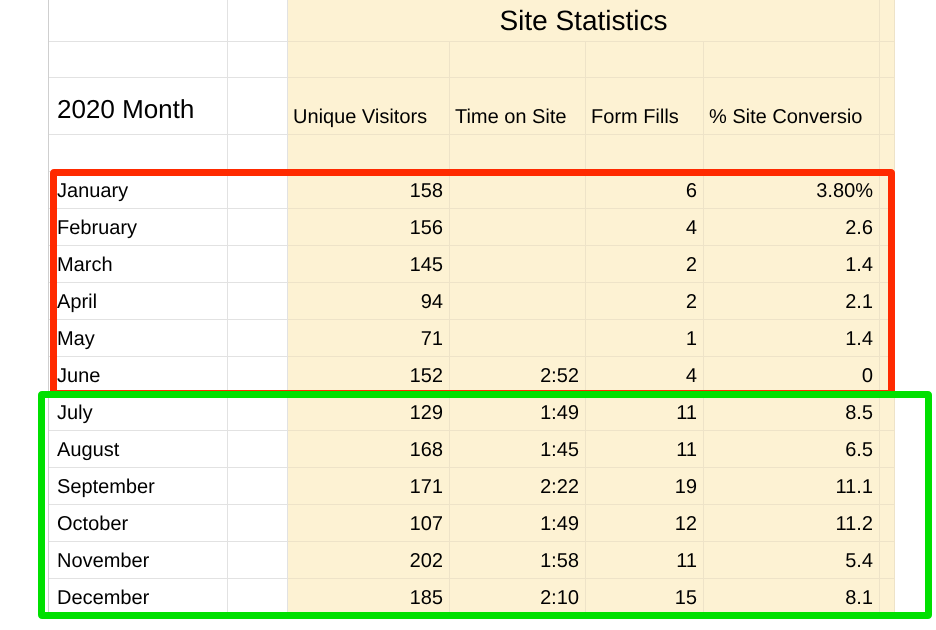  What do you see at coordinates (518, 523) in the screenshot?
I see `table-cell: 1:49` at bounding box center [518, 523].